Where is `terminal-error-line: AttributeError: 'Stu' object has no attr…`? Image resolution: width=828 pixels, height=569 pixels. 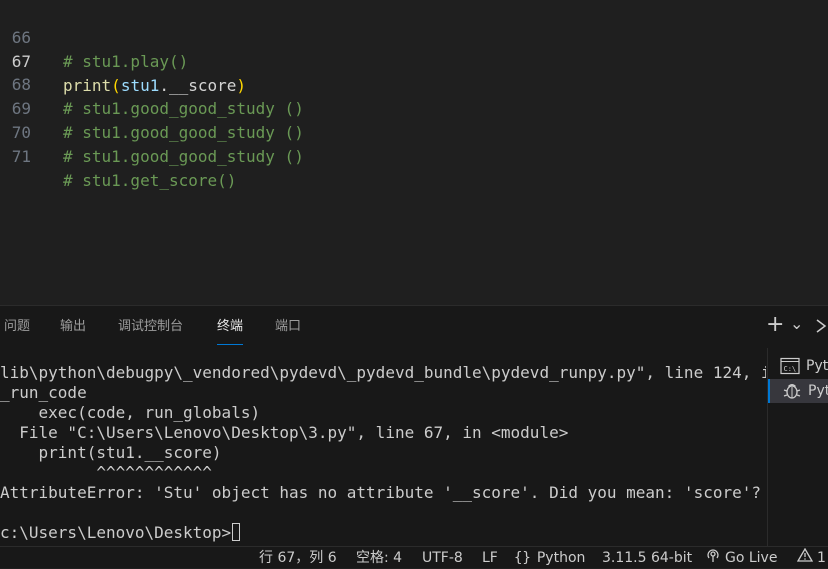 terminal-error-line: AttributeError: 'Stu' object has no attr… is located at coordinates (380, 492).